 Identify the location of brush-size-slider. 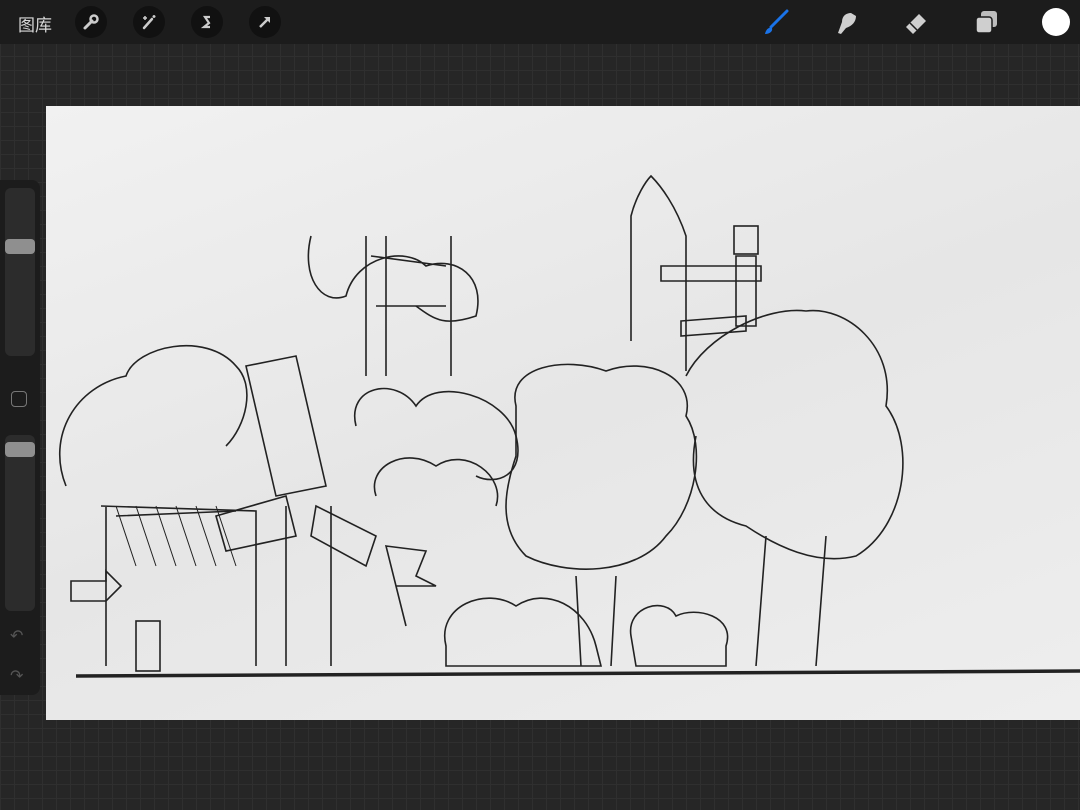
(20, 272).